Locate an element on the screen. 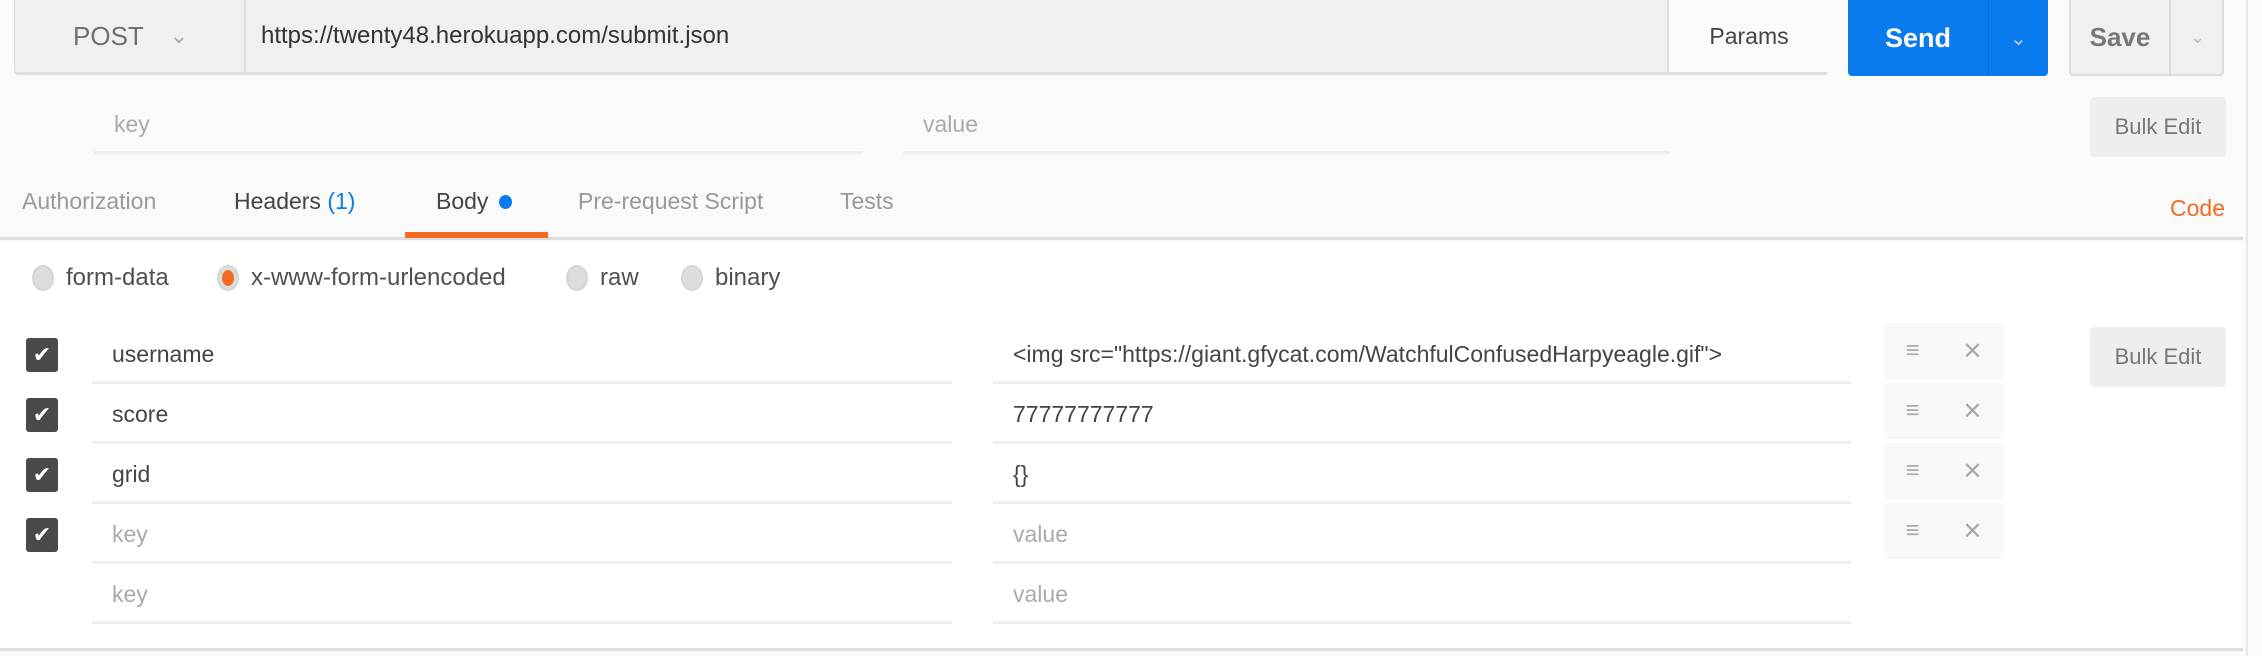 The height and width of the screenshot is (656, 2262). method-label: POST is located at coordinates (108, 35).